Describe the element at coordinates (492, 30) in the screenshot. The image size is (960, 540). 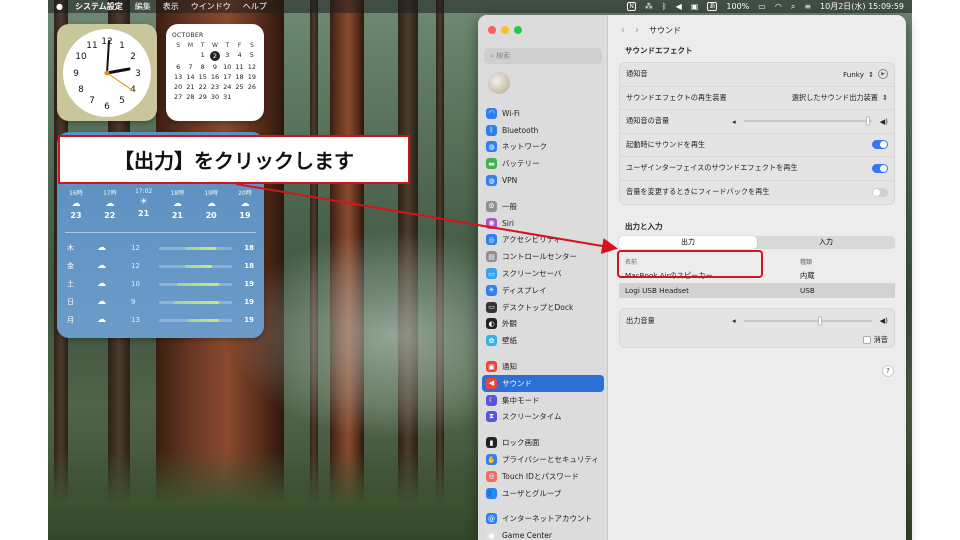
I see `close-button` at that location.